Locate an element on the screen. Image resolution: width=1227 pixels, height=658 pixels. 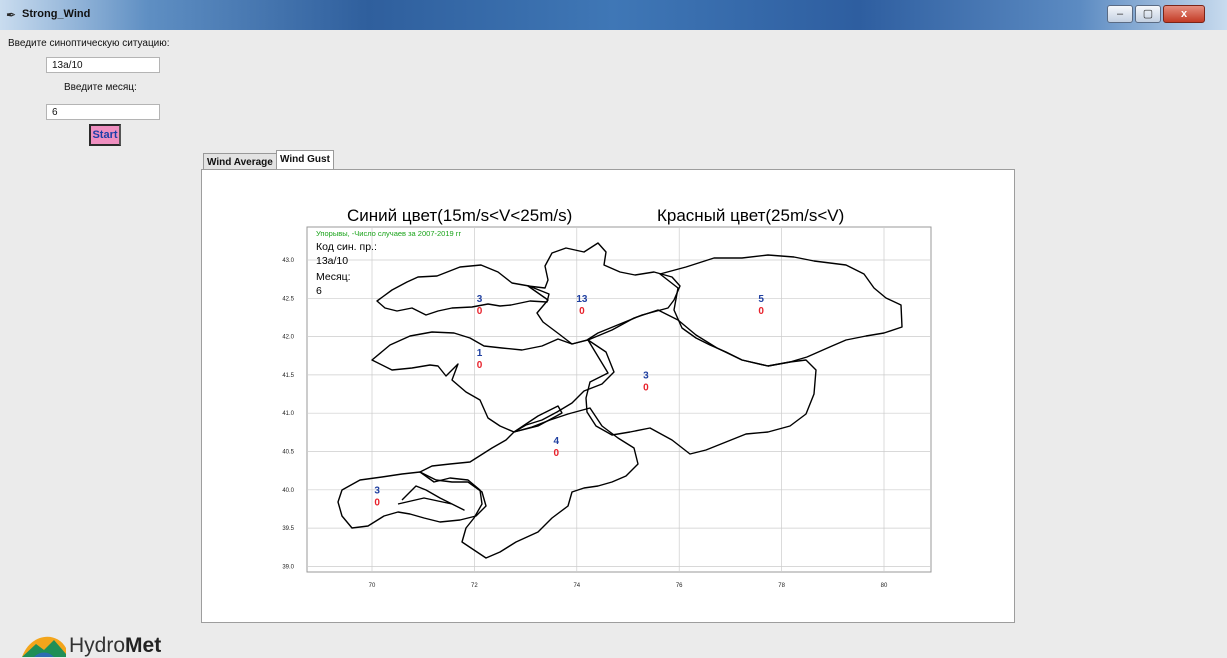
app-feather-icon: ✒ is located at coordinates (11, 15).